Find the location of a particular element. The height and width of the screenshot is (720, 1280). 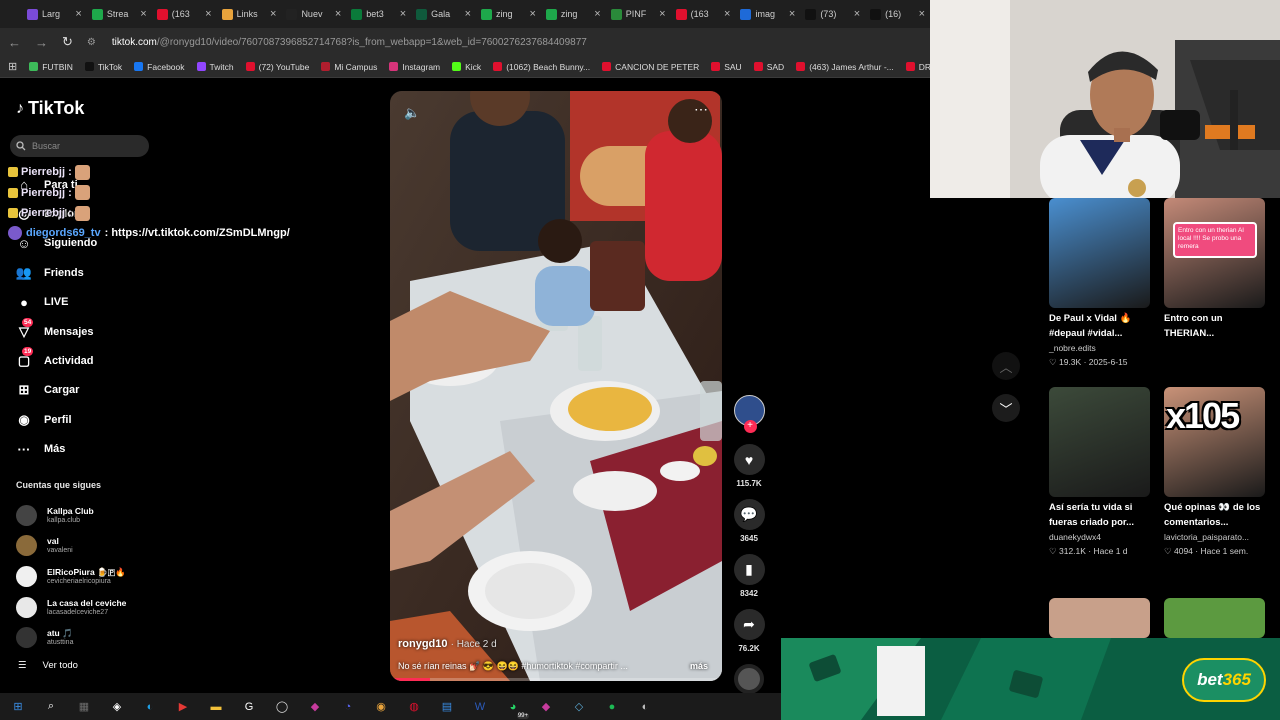

bookmark-item: Twitch is located at coordinates (215, 67).